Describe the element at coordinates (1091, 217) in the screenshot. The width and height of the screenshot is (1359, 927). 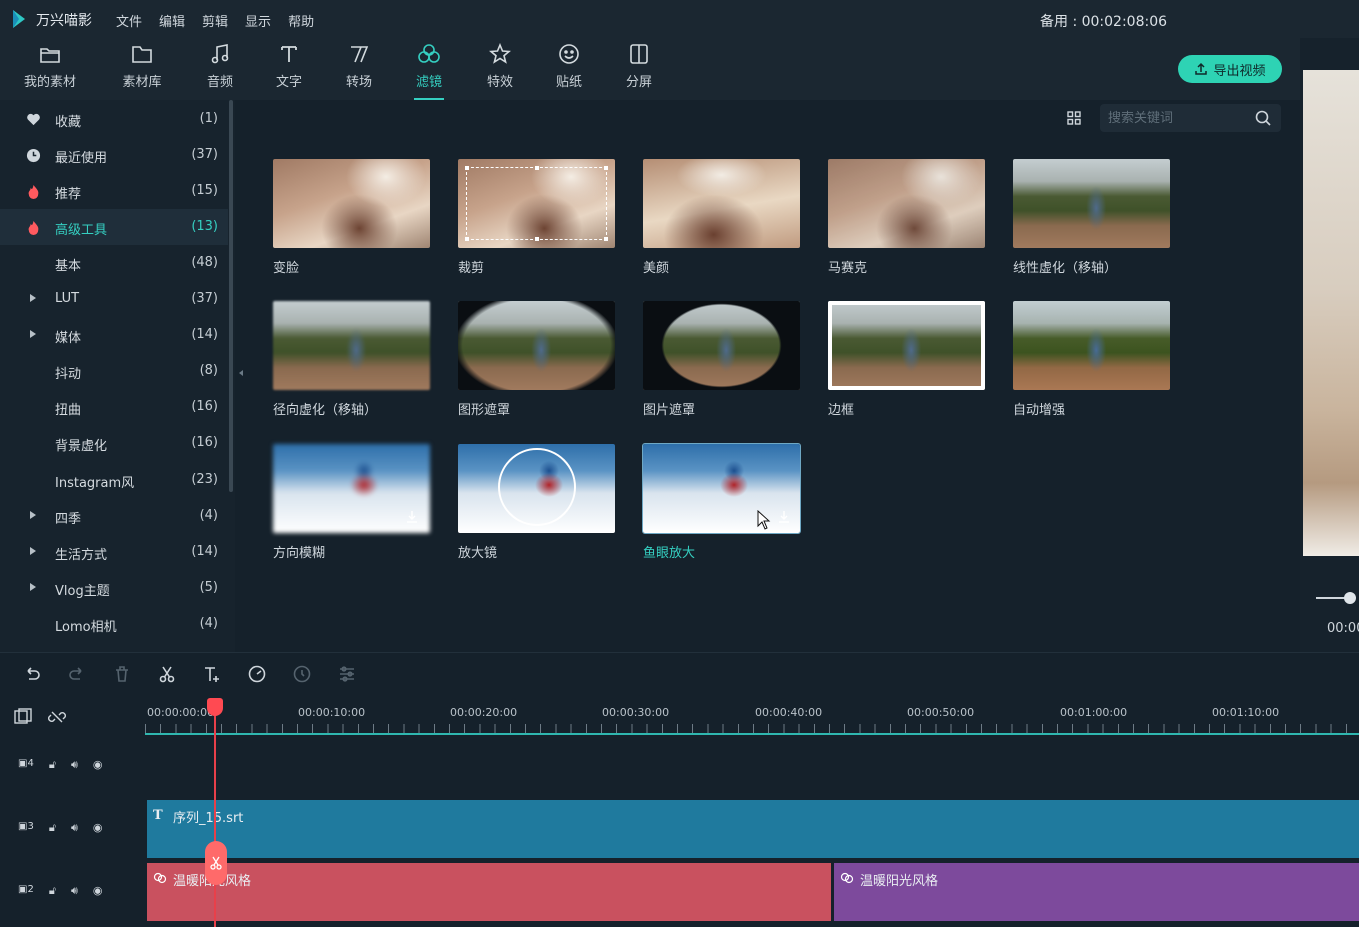
I see `filter-card-tilt-shift-linear: 线性虚化（移轴）` at that location.